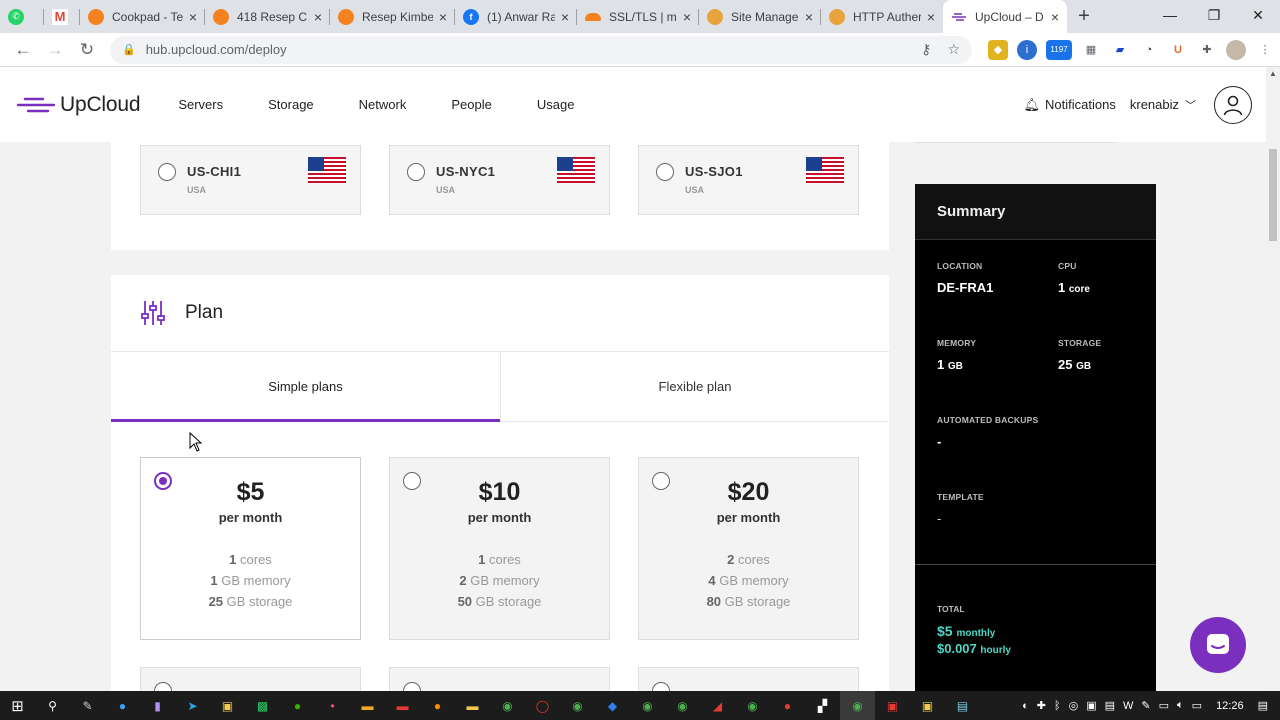 The image size is (1280, 720). Describe the element at coordinates (1180, 705) in the screenshot. I see `volume-icon: 🔈︎` at that location.